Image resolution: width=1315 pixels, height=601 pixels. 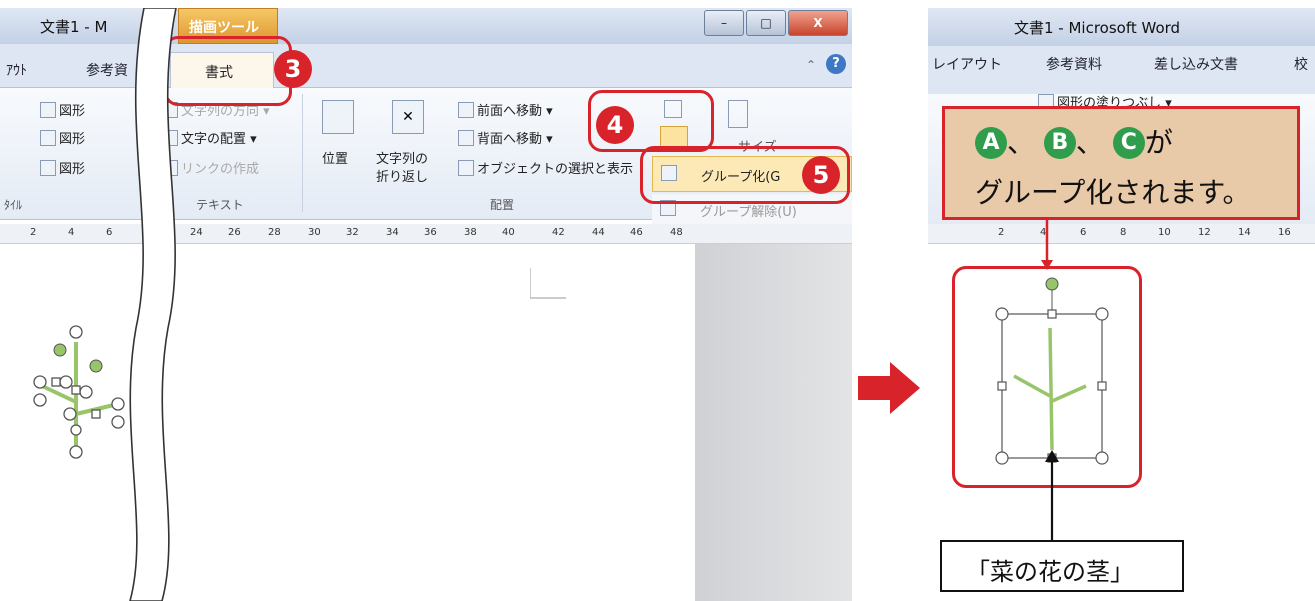 I want to click on effects-icon, so click(x=48, y=168).